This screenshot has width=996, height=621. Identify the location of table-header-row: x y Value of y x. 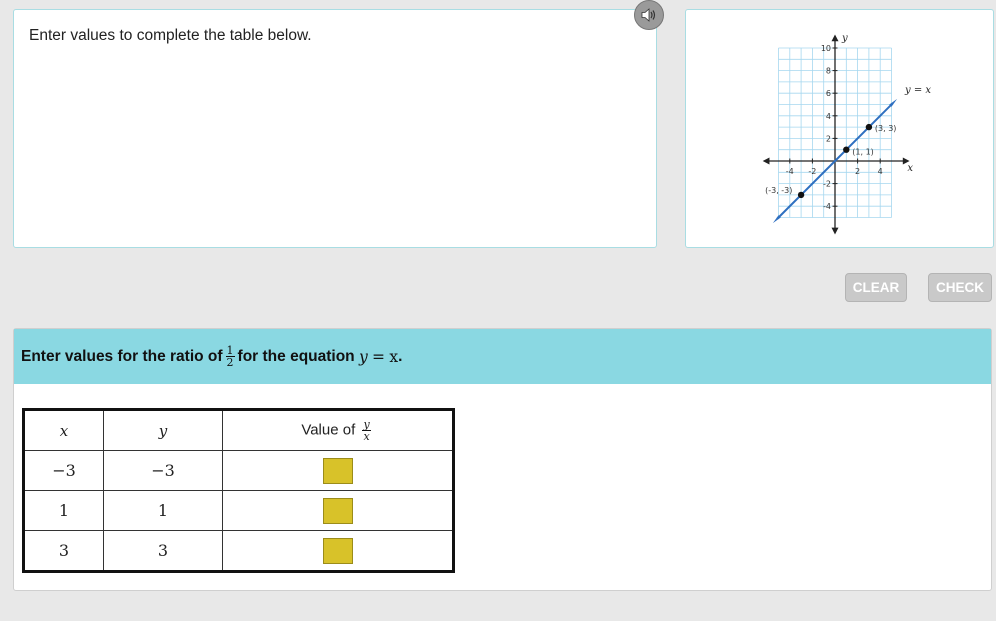
(238, 430).